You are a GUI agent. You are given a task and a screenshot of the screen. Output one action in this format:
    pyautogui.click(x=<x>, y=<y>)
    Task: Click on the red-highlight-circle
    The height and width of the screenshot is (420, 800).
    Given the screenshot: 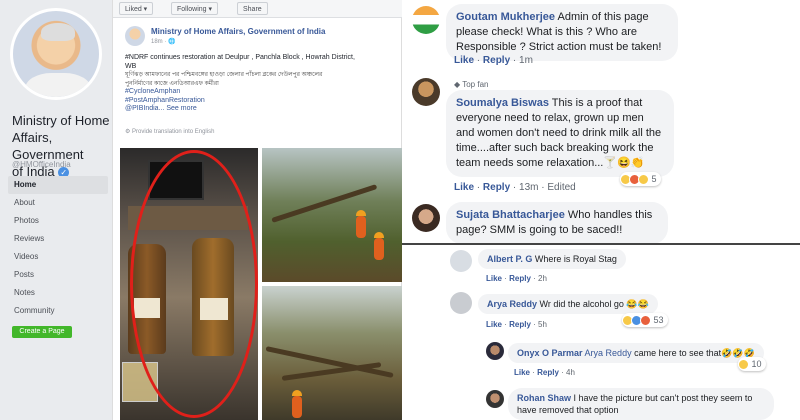 What is the action you would take?
    pyautogui.click(x=194, y=284)
    